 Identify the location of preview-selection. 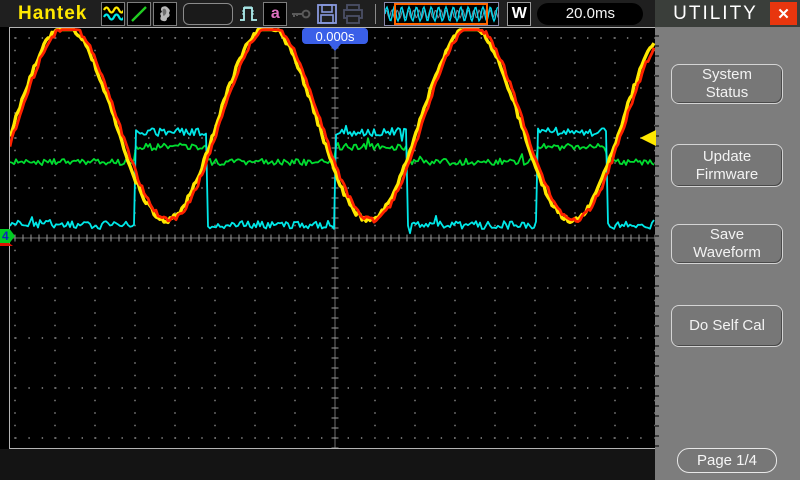
(441, 13).